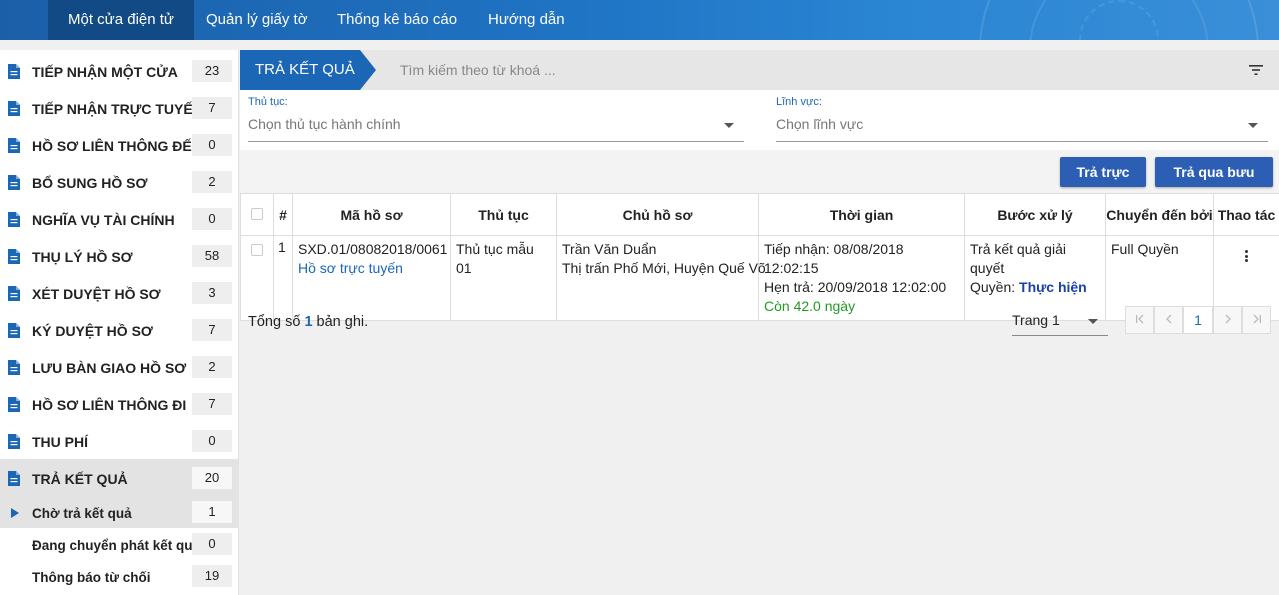  I want to click on step-label: Trả kết quả giải quyết, so click(1018, 258).